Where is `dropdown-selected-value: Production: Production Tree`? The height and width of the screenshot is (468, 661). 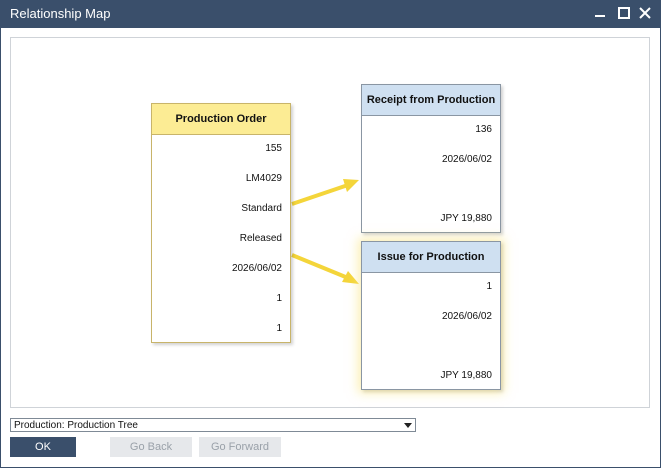 dropdown-selected-value: Production: Production Tree is located at coordinates (76, 425).